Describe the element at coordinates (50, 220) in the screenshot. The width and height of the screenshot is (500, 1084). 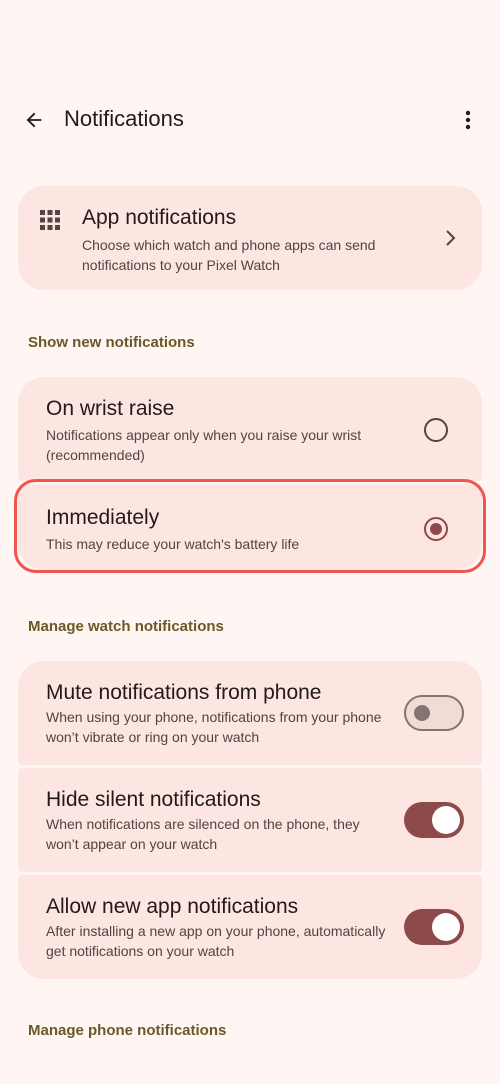
I see `apps-grid-icon` at that location.